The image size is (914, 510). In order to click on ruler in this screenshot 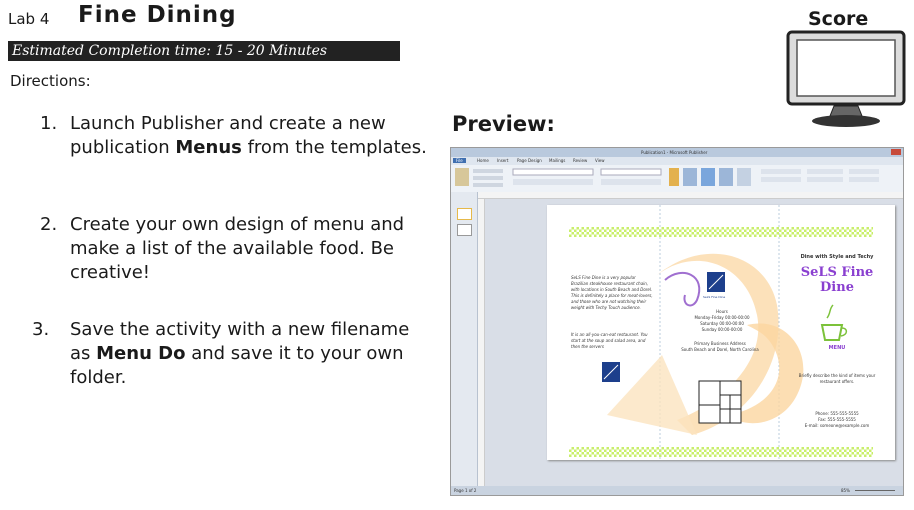, I will do `click(690, 195)`.